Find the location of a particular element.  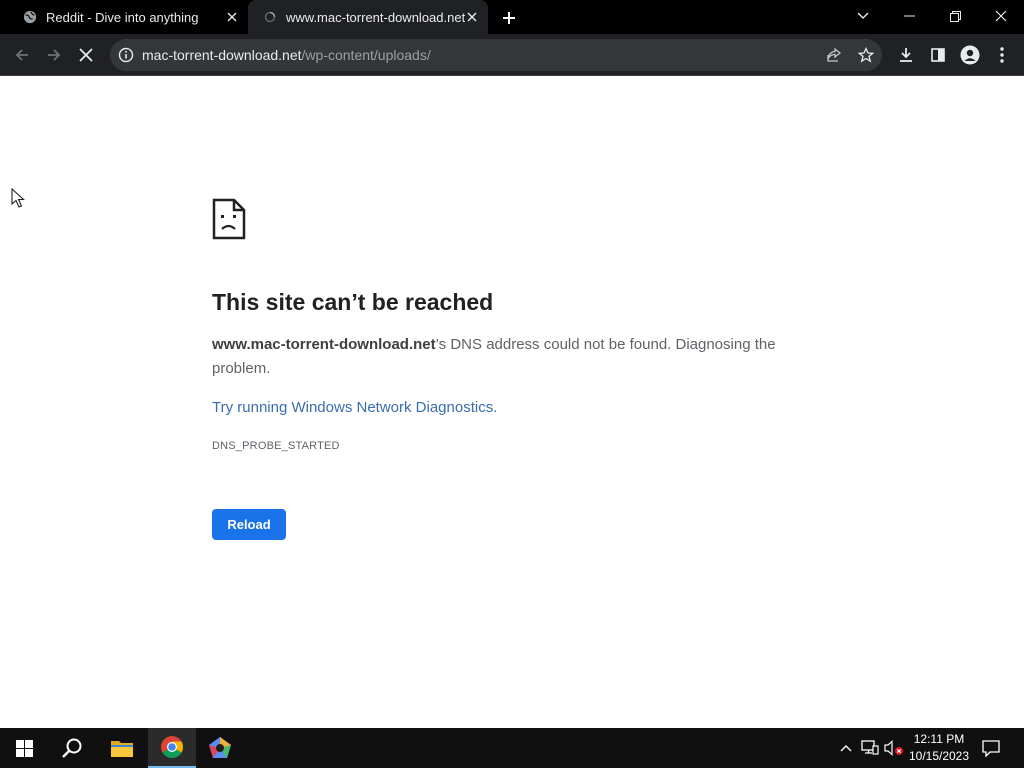

new-tab-plus-icon is located at coordinates (509, 18).